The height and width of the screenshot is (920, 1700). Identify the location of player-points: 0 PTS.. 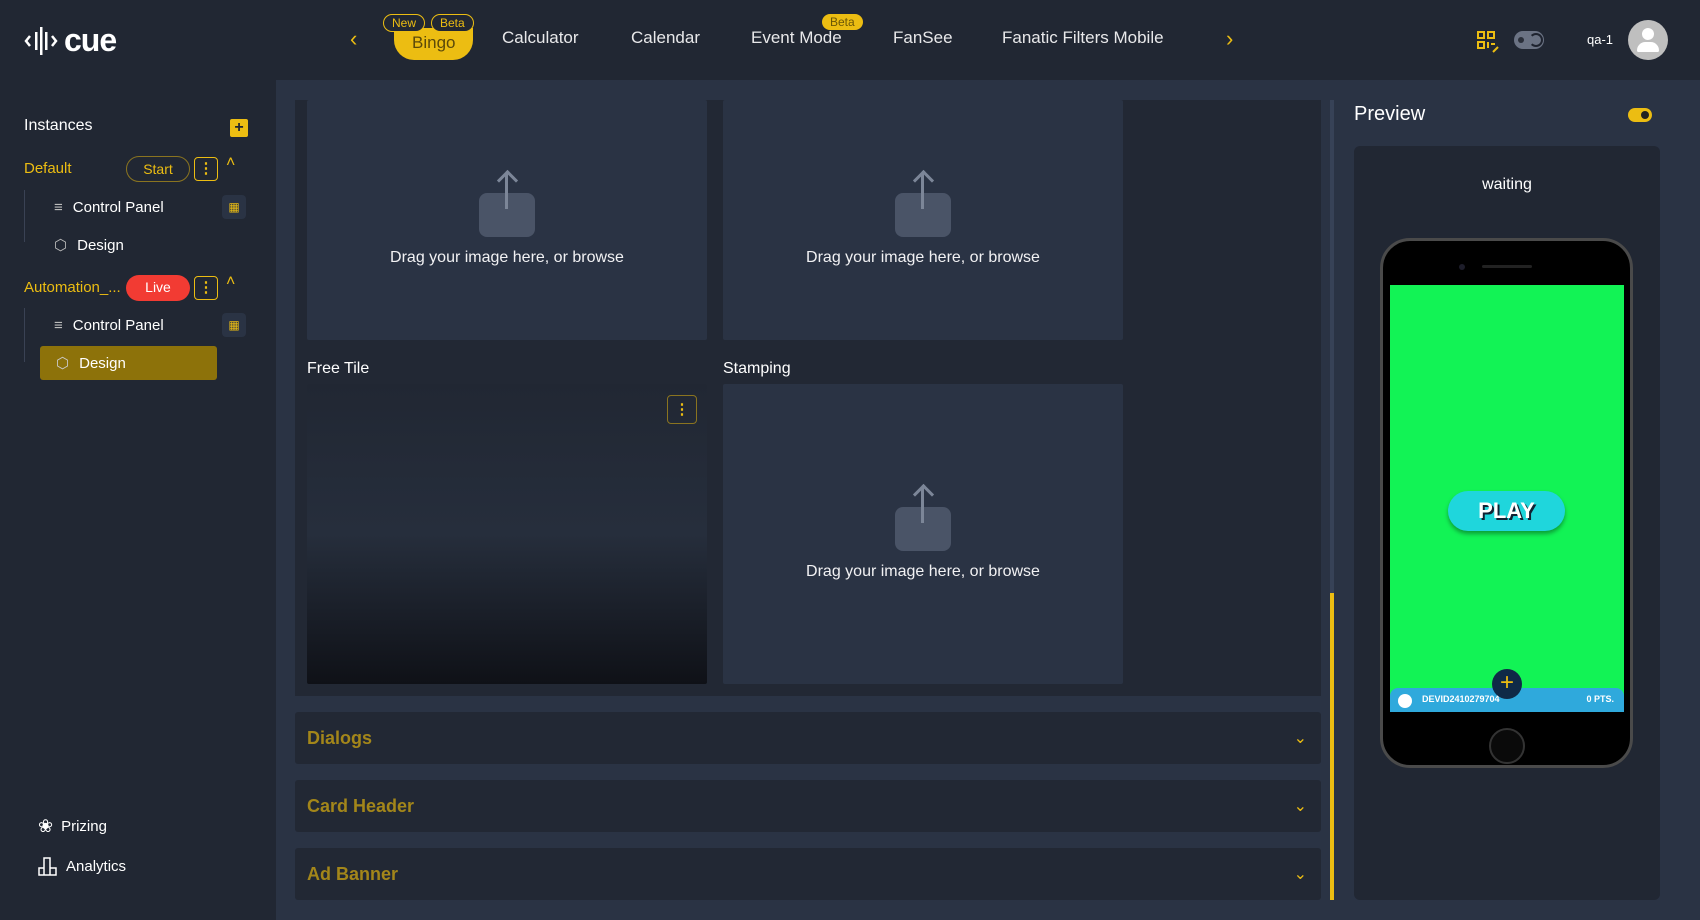
(1600, 699).